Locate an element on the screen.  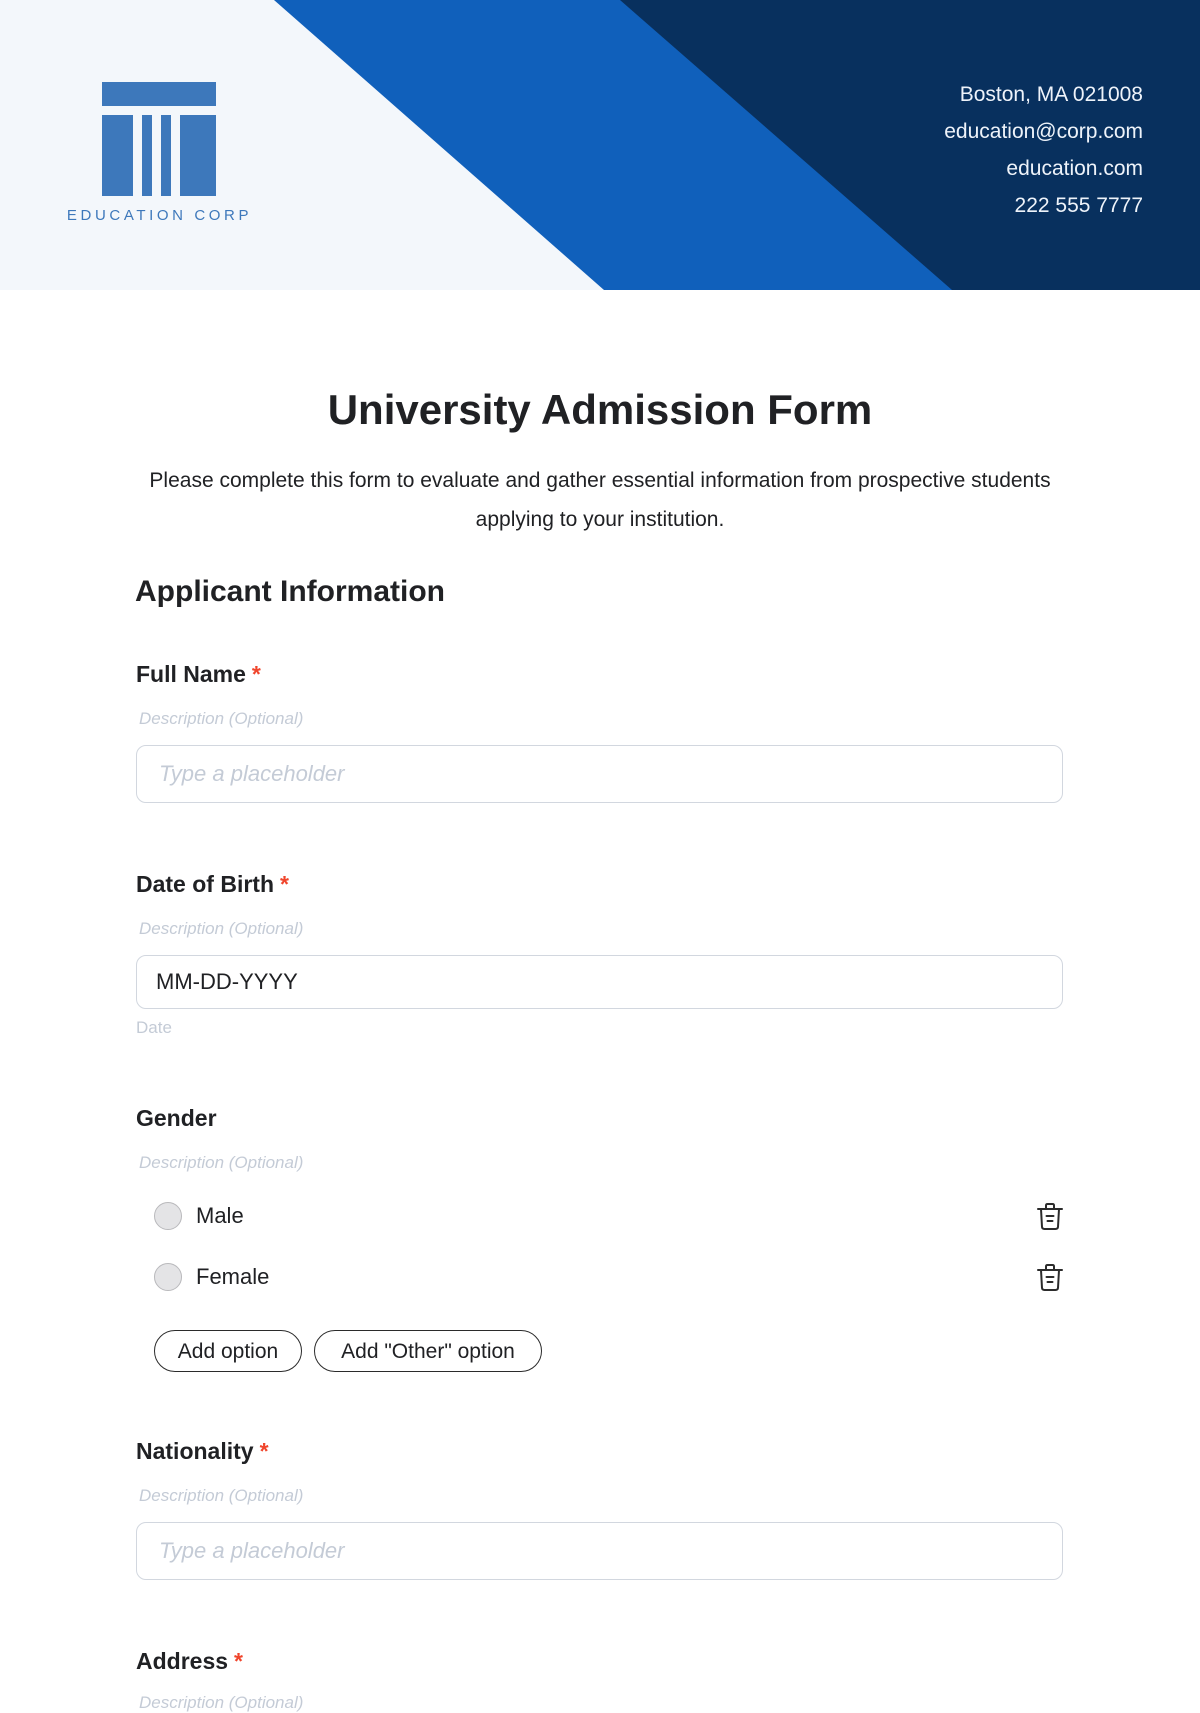
contact-email: education@corp.com is located at coordinates (1043, 131).